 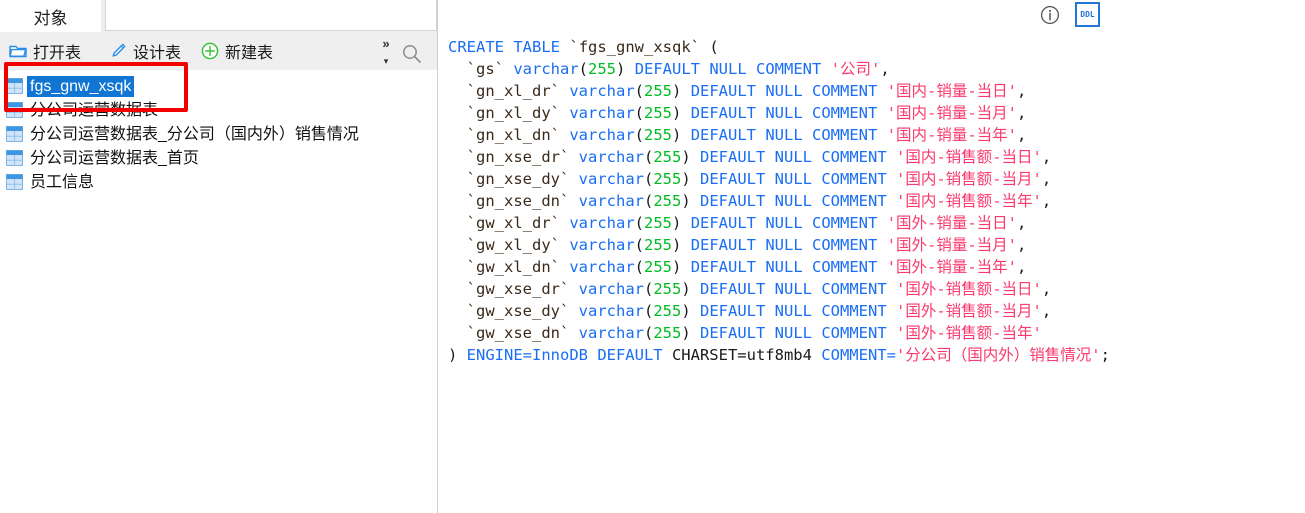 What do you see at coordinates (476, 47) in the screenshot?
I see `keyword-create: CREATE` at bounding box center [476, 47].